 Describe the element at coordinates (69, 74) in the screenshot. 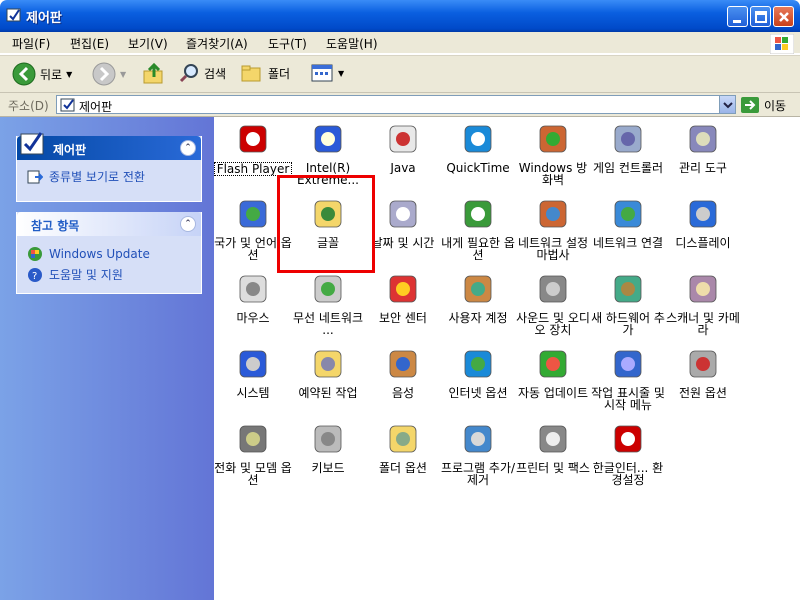

I see `back-dropdown-icon: ▼` at that location.